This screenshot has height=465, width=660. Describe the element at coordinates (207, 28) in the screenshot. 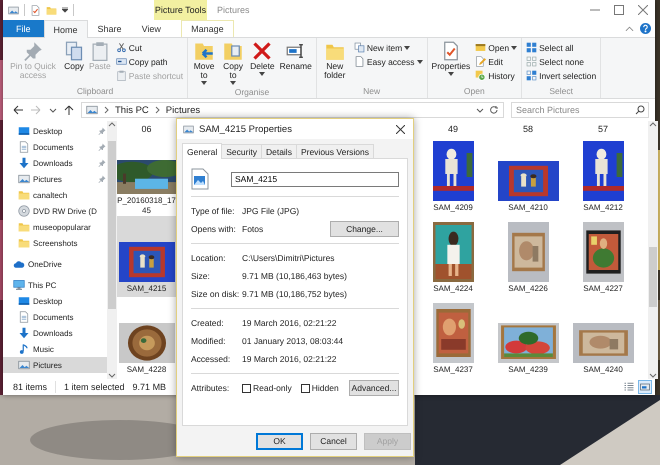

I see `ribbon-tab: Manage` at that location.